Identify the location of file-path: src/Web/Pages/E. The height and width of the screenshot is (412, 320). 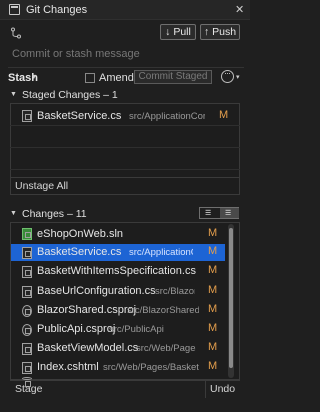
(166, 348).